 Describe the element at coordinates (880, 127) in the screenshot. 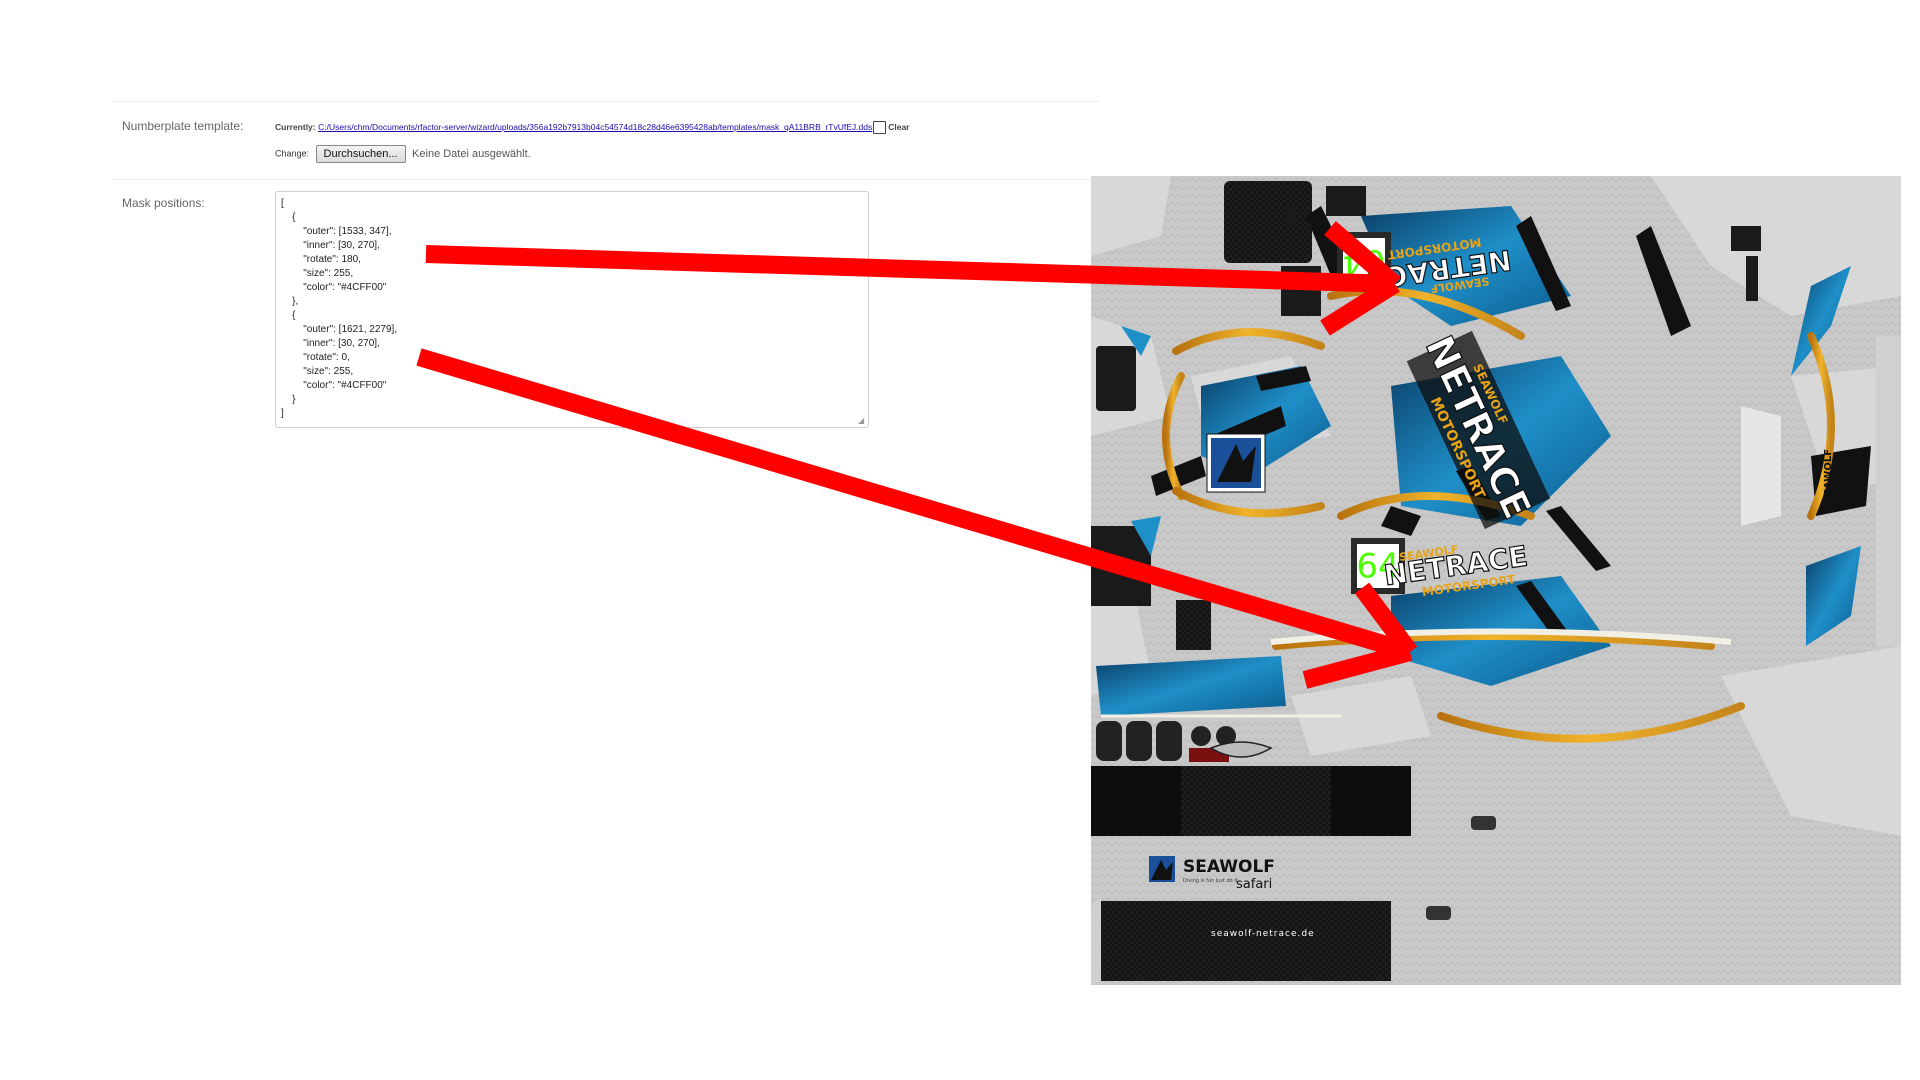

I see `clear-checkbox` at that location.